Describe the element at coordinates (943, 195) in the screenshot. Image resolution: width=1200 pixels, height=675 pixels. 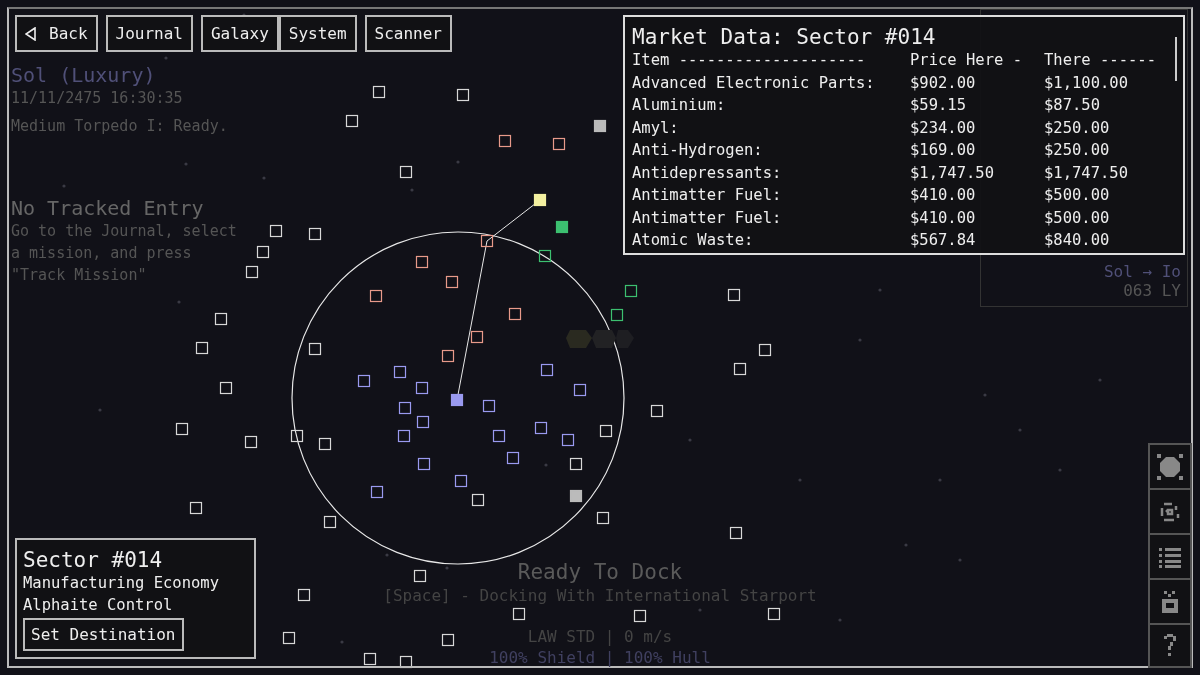
I see `table-cell-text: $410.00` at that location.